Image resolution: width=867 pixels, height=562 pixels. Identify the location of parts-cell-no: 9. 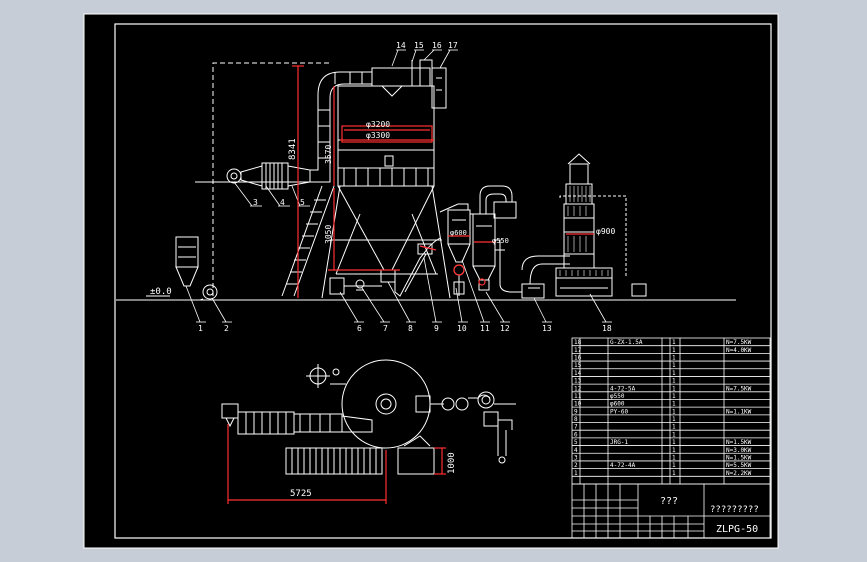
(576, 411).